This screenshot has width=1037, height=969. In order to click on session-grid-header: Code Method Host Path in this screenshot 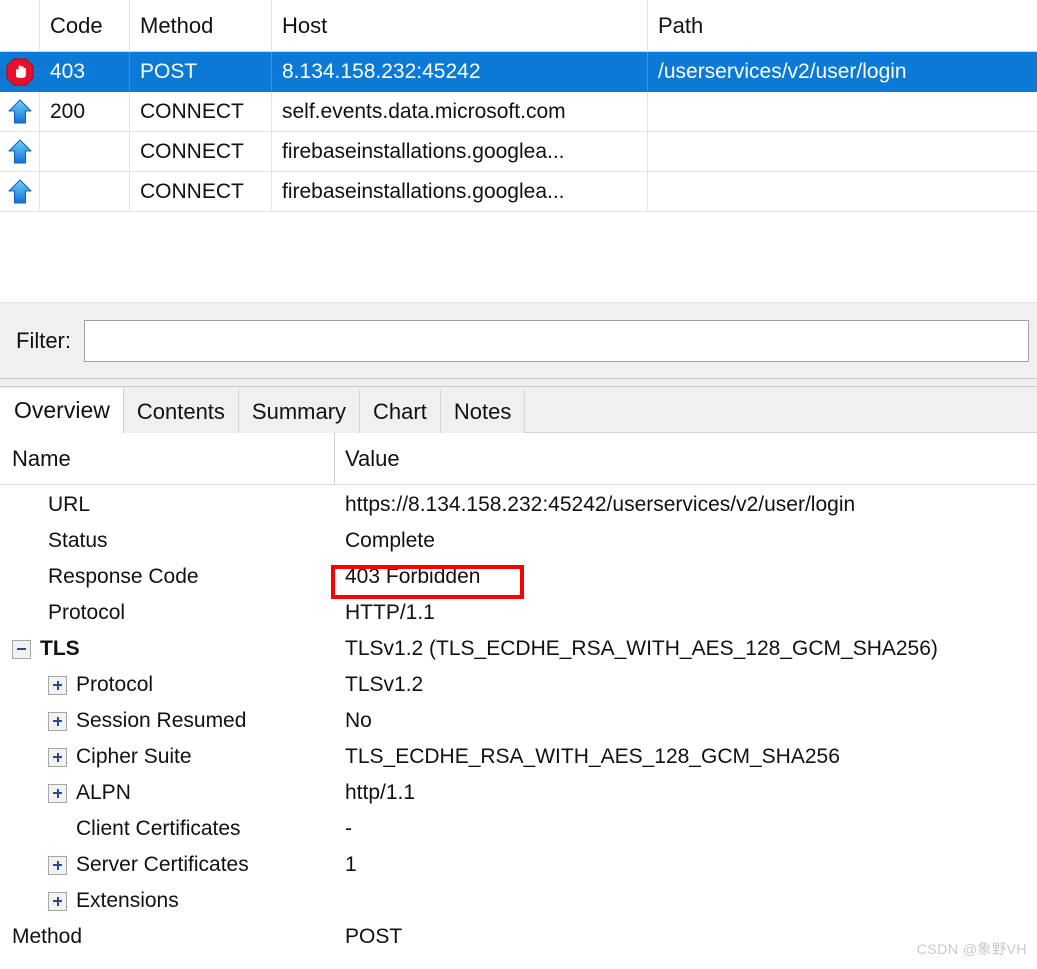, I will do `click(518, 26)`.